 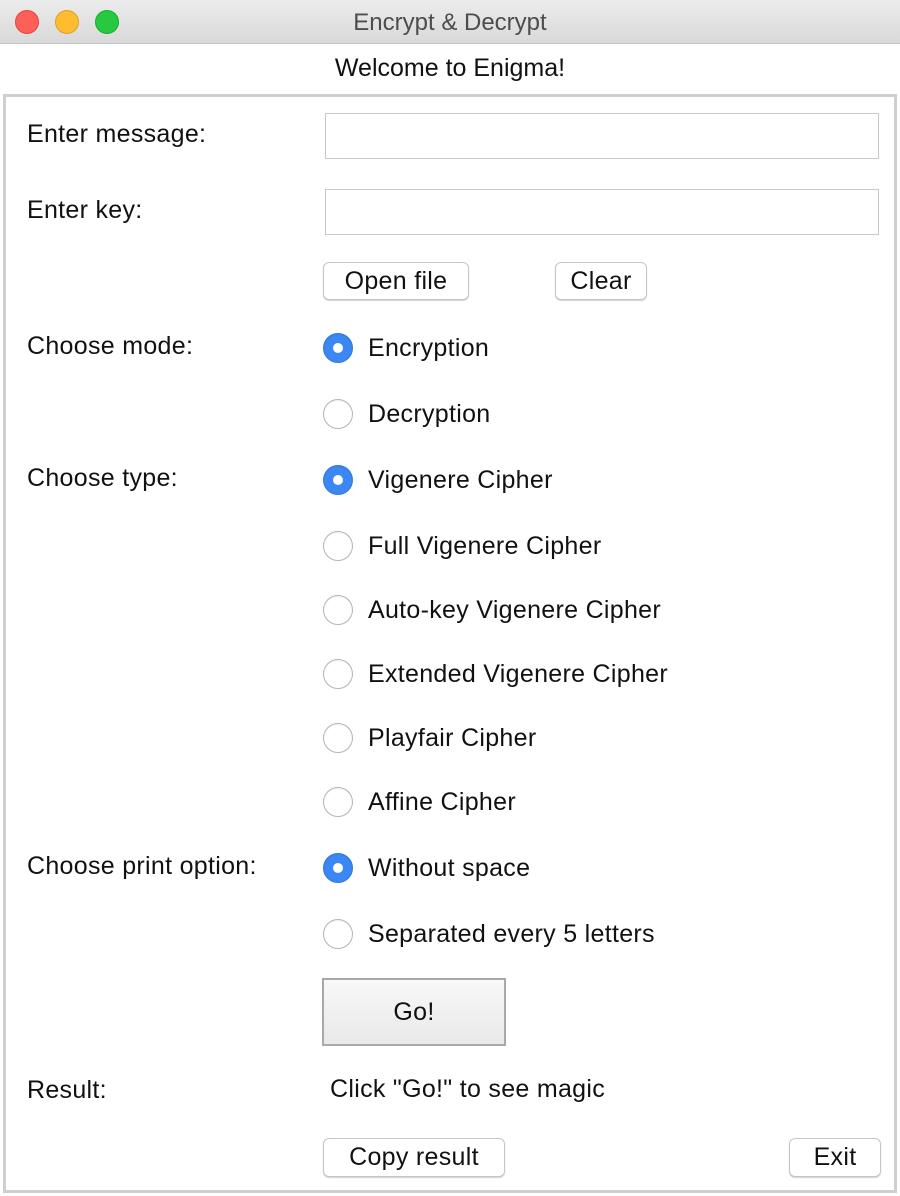 I want to click on clear-button: Clear, so click(x=601, y=281).